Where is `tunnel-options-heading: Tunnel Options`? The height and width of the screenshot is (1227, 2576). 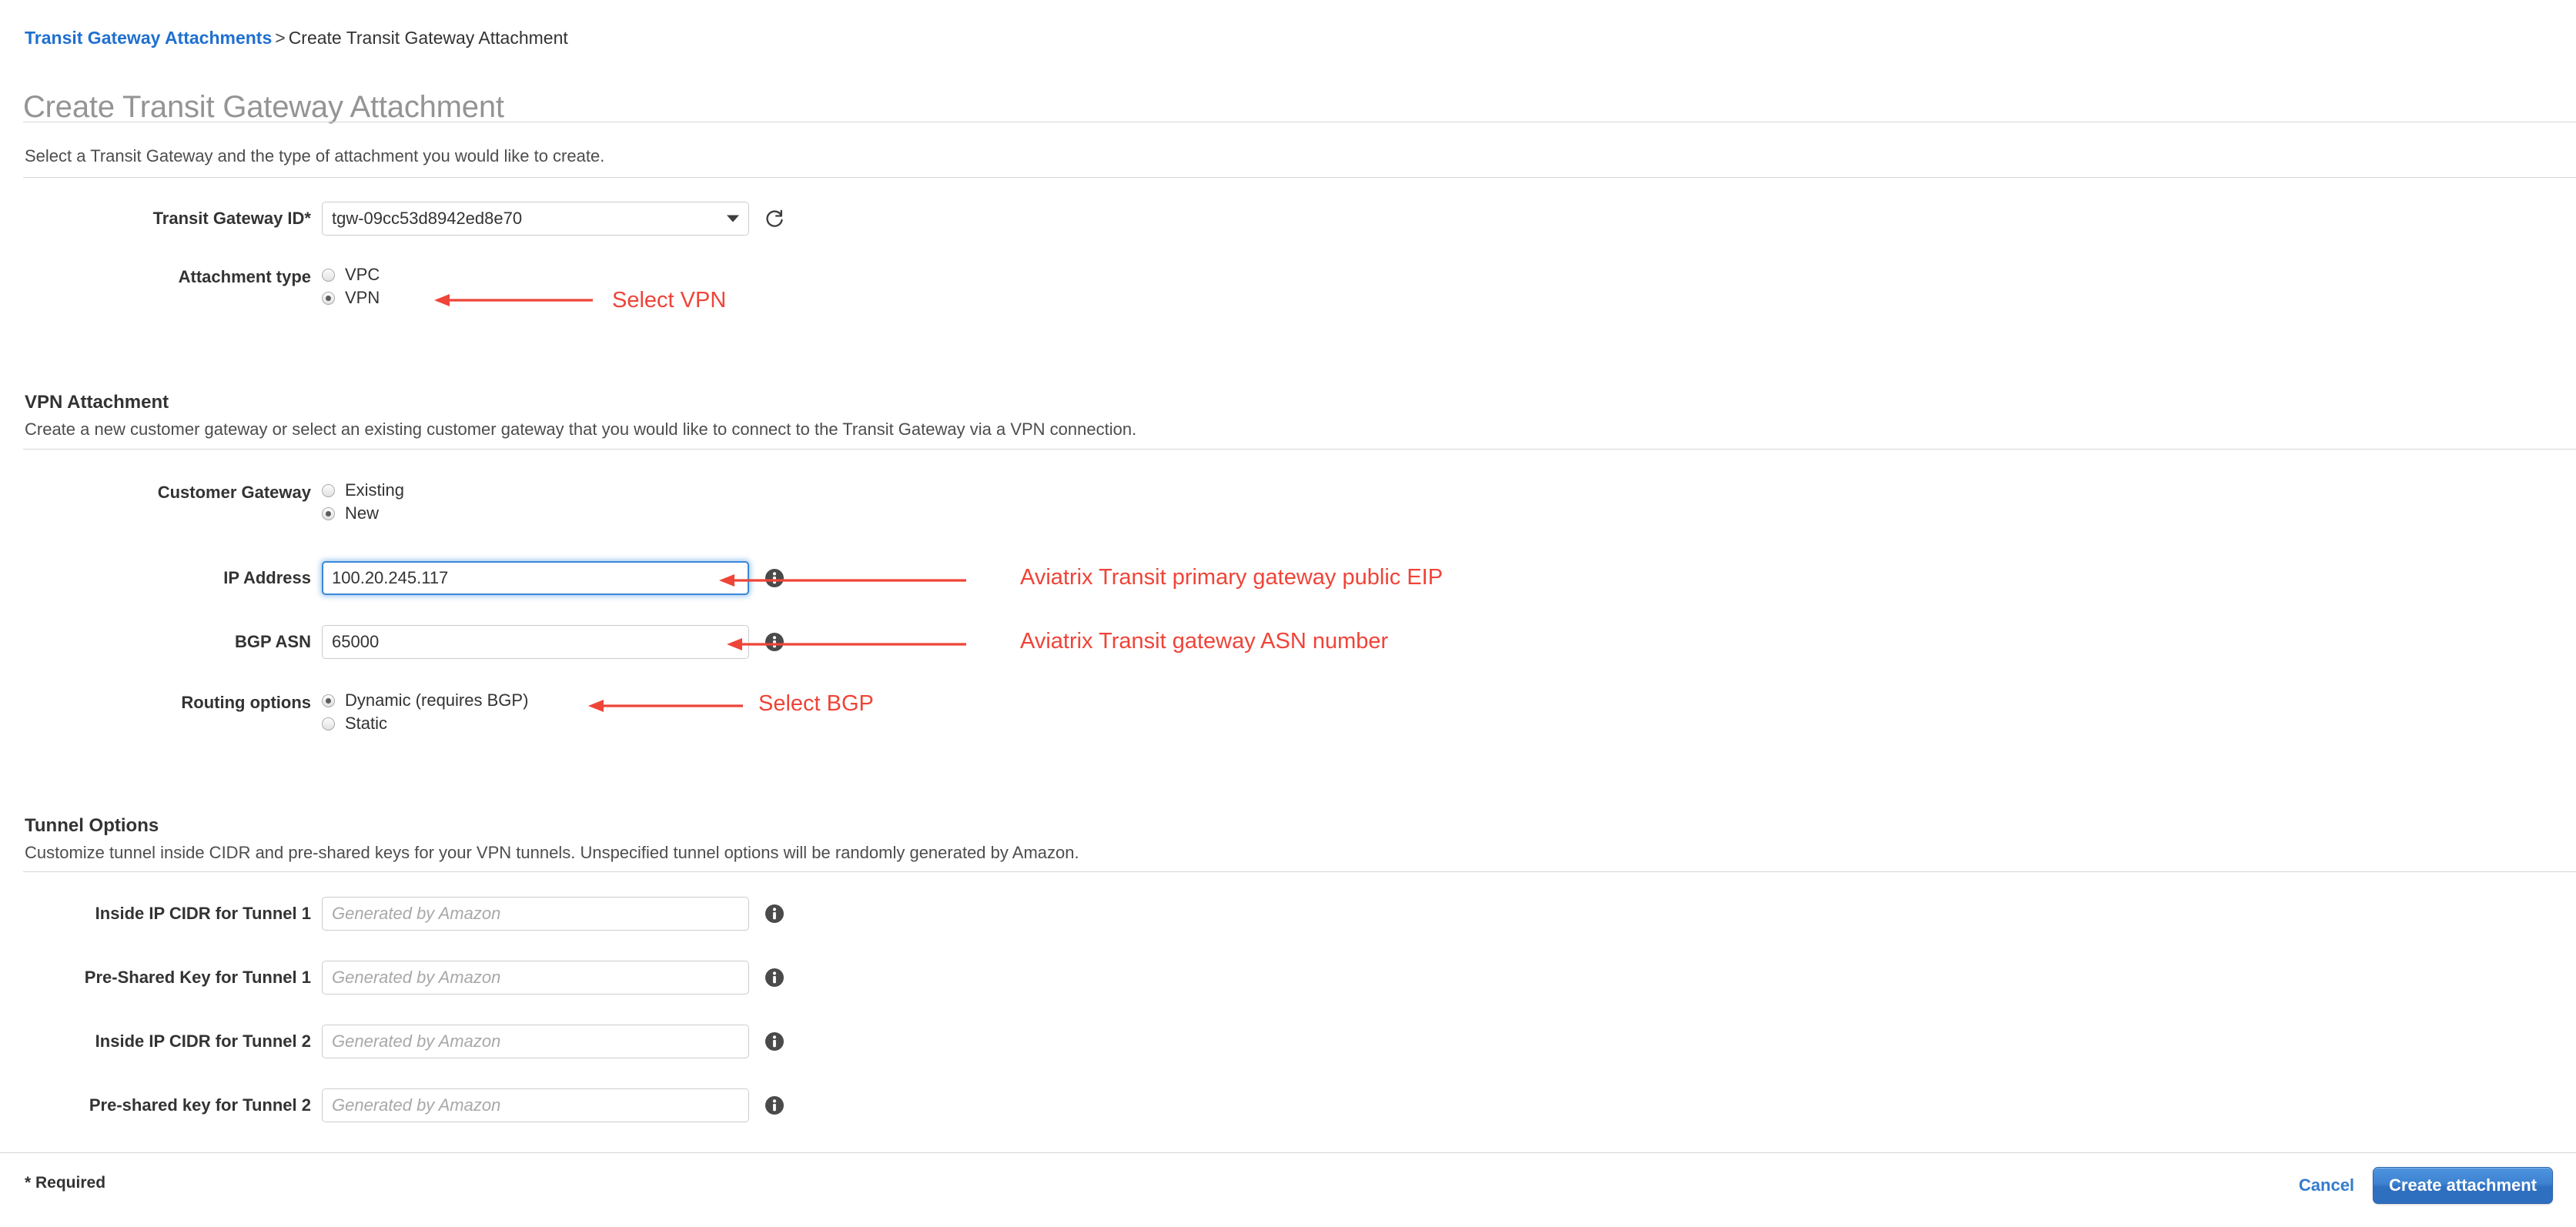
tunnel-options-heading: Tunnel Options is located at coordinates (92, 825).